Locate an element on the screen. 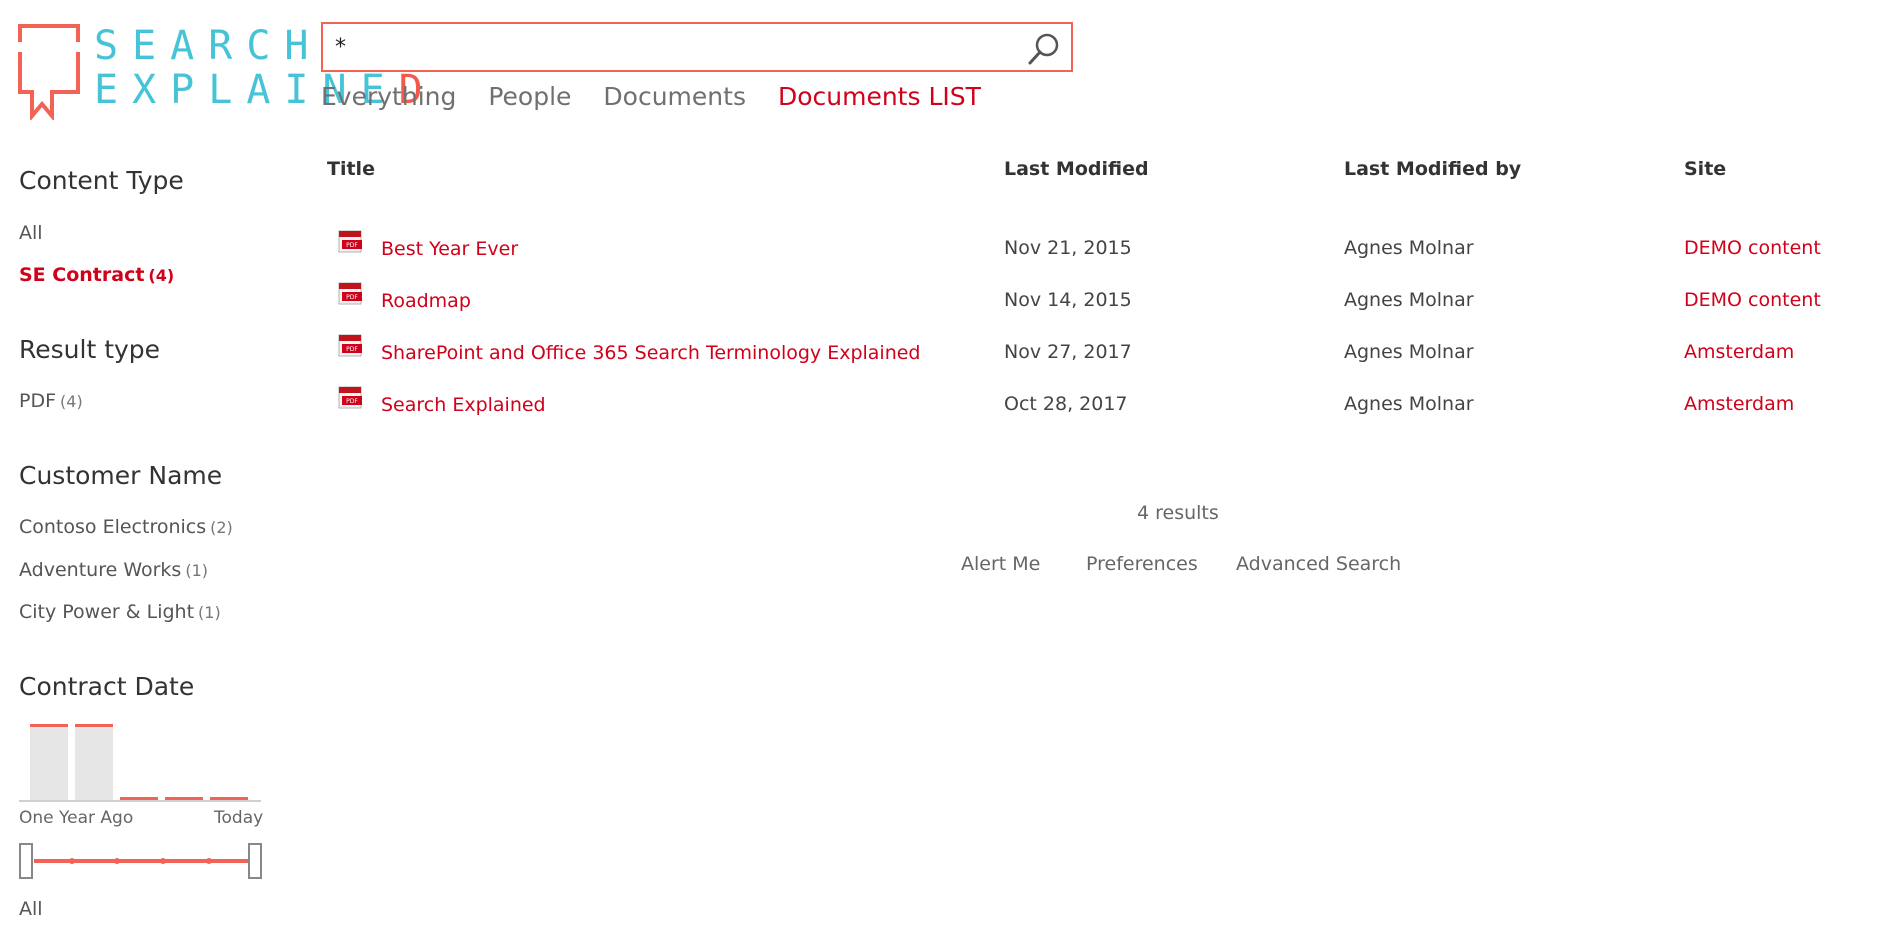  refiner-item-se-contract: SE Contract (4) is located at coordinates (96, 275).